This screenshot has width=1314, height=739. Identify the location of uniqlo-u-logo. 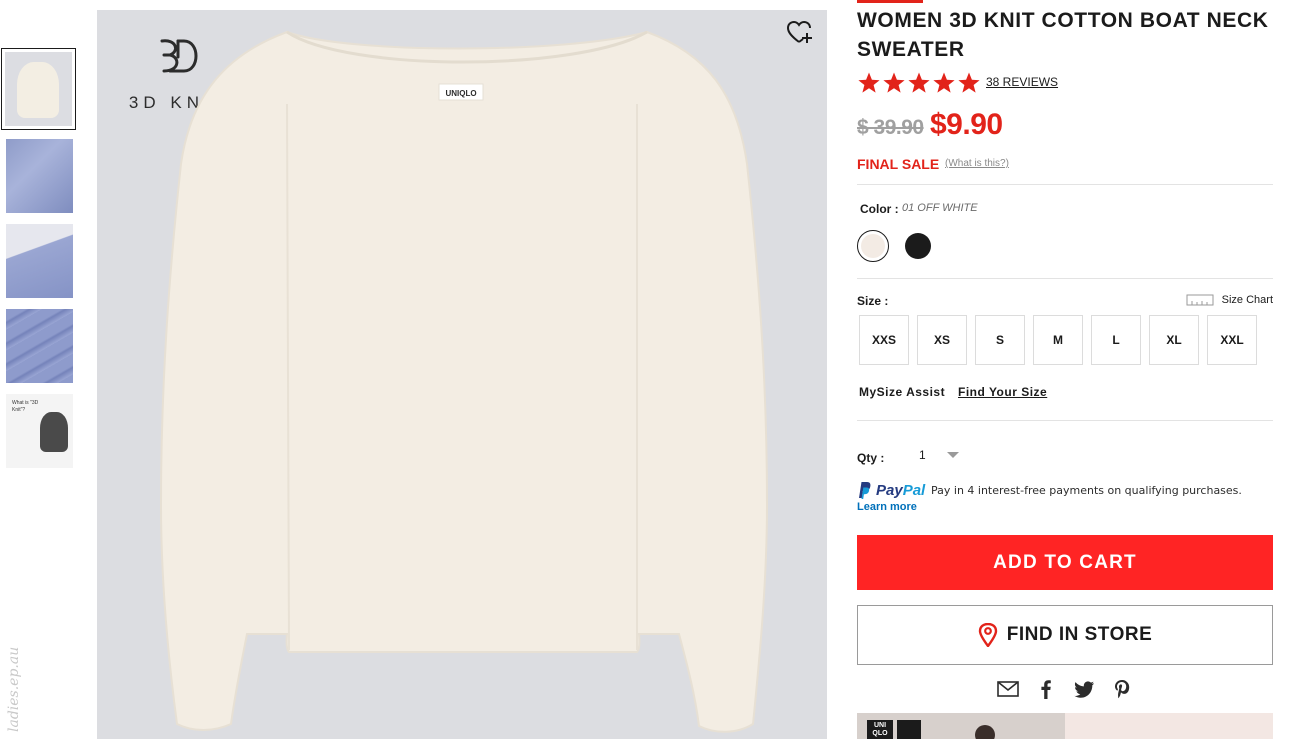
(909, 729).